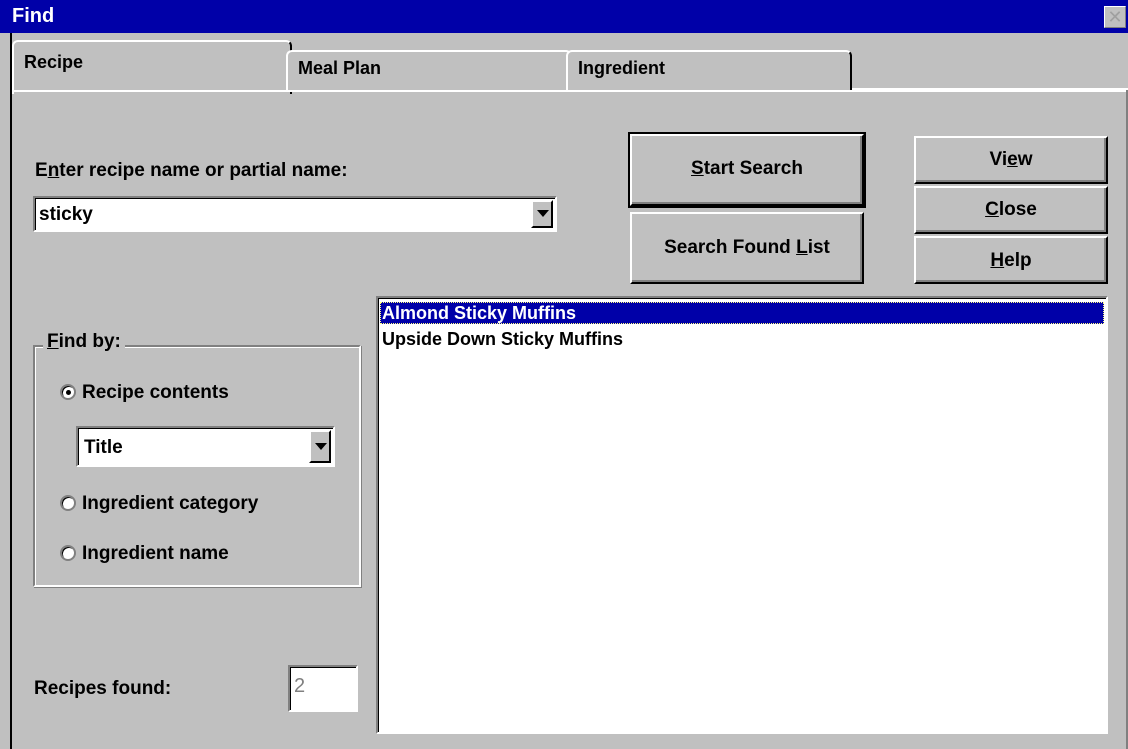 Image resolution: width=1128 pixels, height=749 pixels. What do you see at coordinates (205, 446) in the screenshot?
I see `field-combobox: Title` at bounding box center [205, 446].